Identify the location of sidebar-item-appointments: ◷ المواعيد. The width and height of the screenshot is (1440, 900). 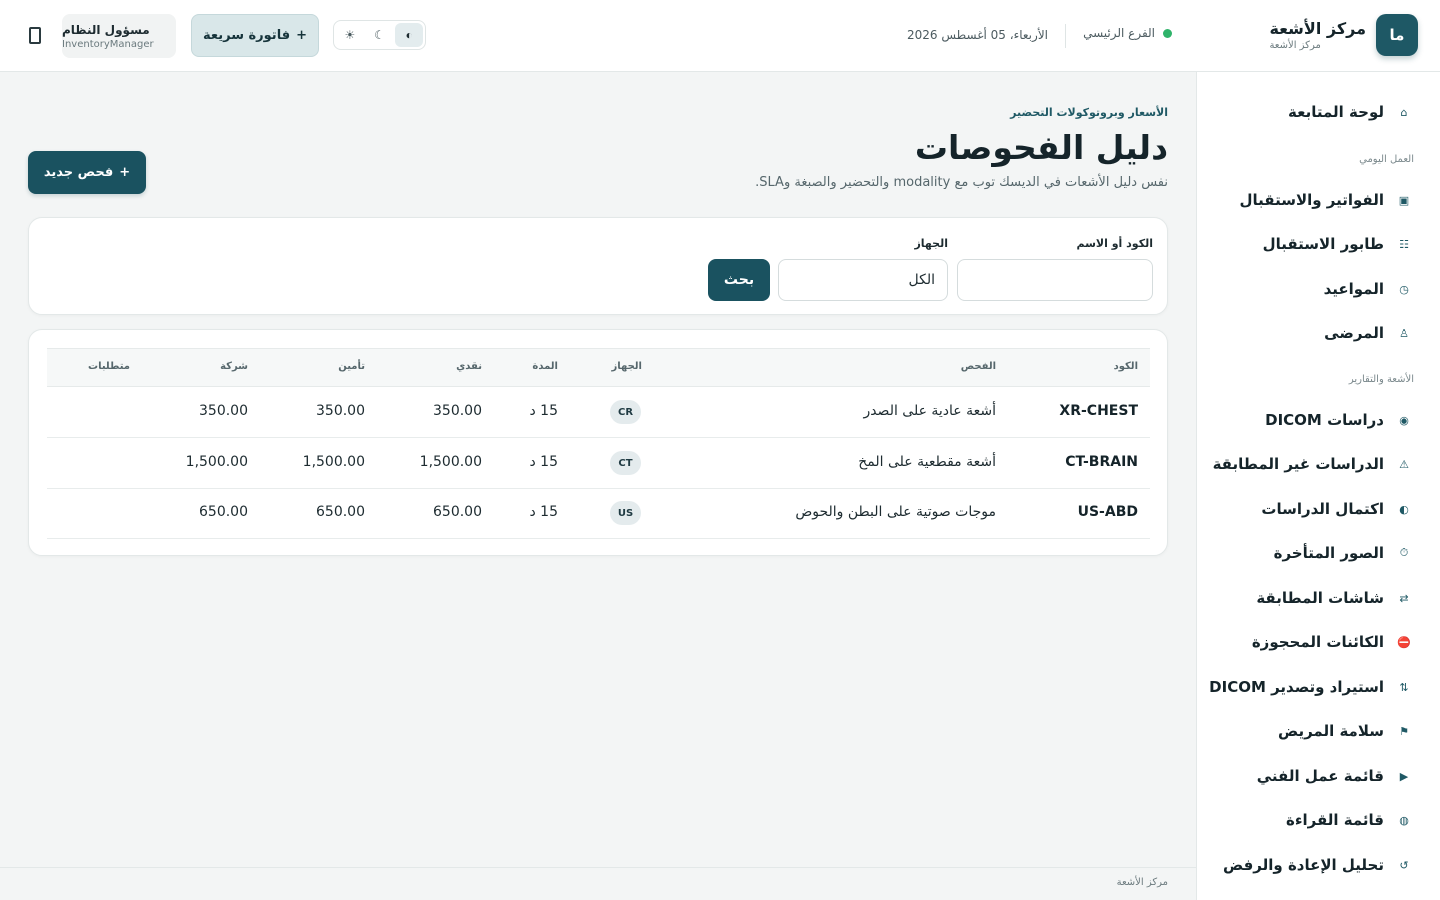
(1318, 289).